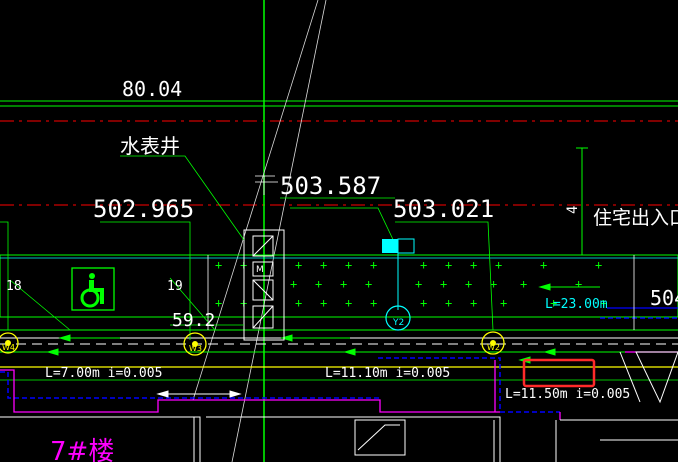 The image size is (678, 462). What do you see at coordinates (103, 373) in the screenshot?
I see `label-pipe-left: L=7.00m i=0.005` at bounding box center [103, 373].